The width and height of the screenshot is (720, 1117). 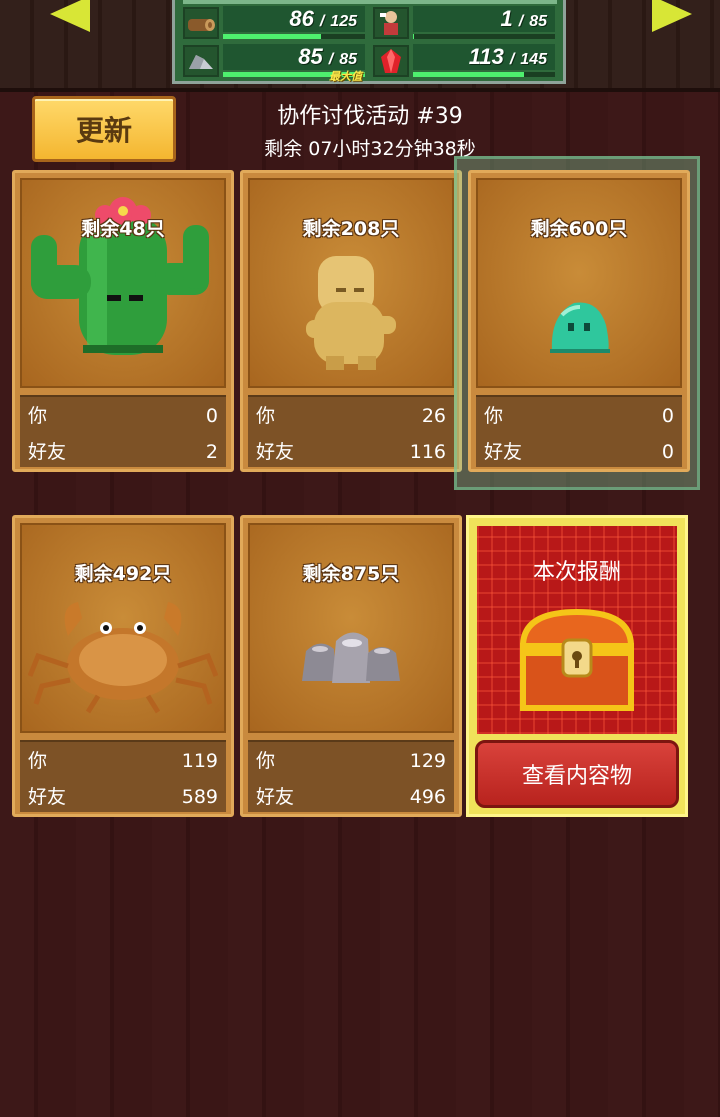 I want to click on resource-gem-bar, so click(x=484, y=74).